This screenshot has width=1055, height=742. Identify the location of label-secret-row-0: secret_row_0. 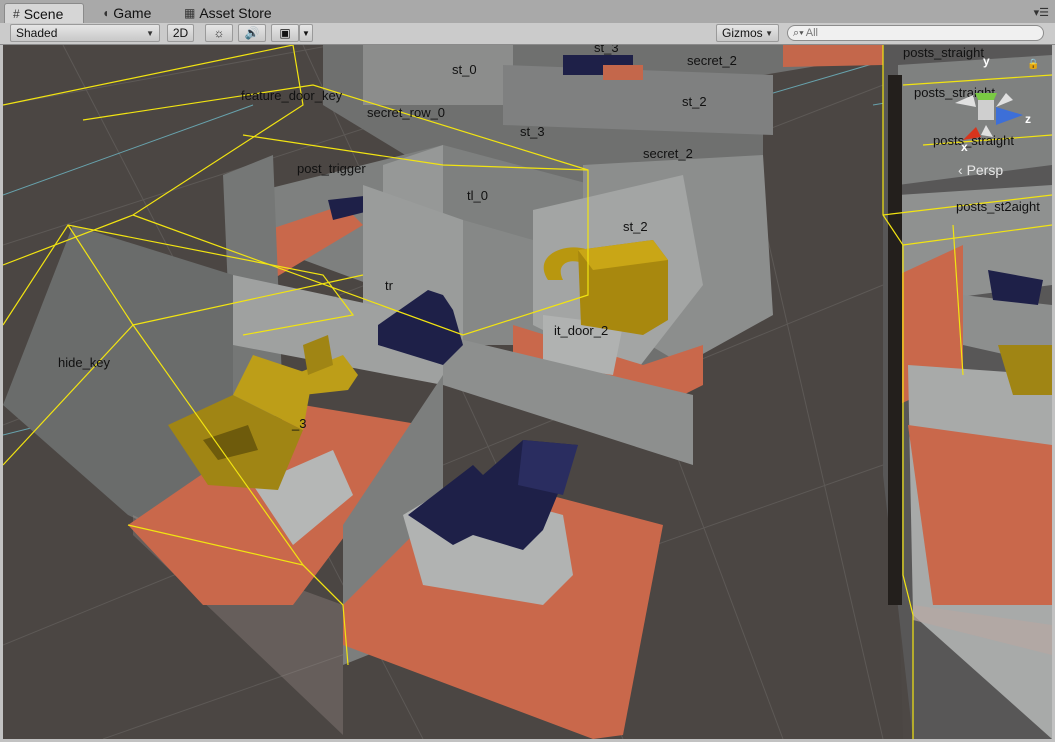
(406, 112).